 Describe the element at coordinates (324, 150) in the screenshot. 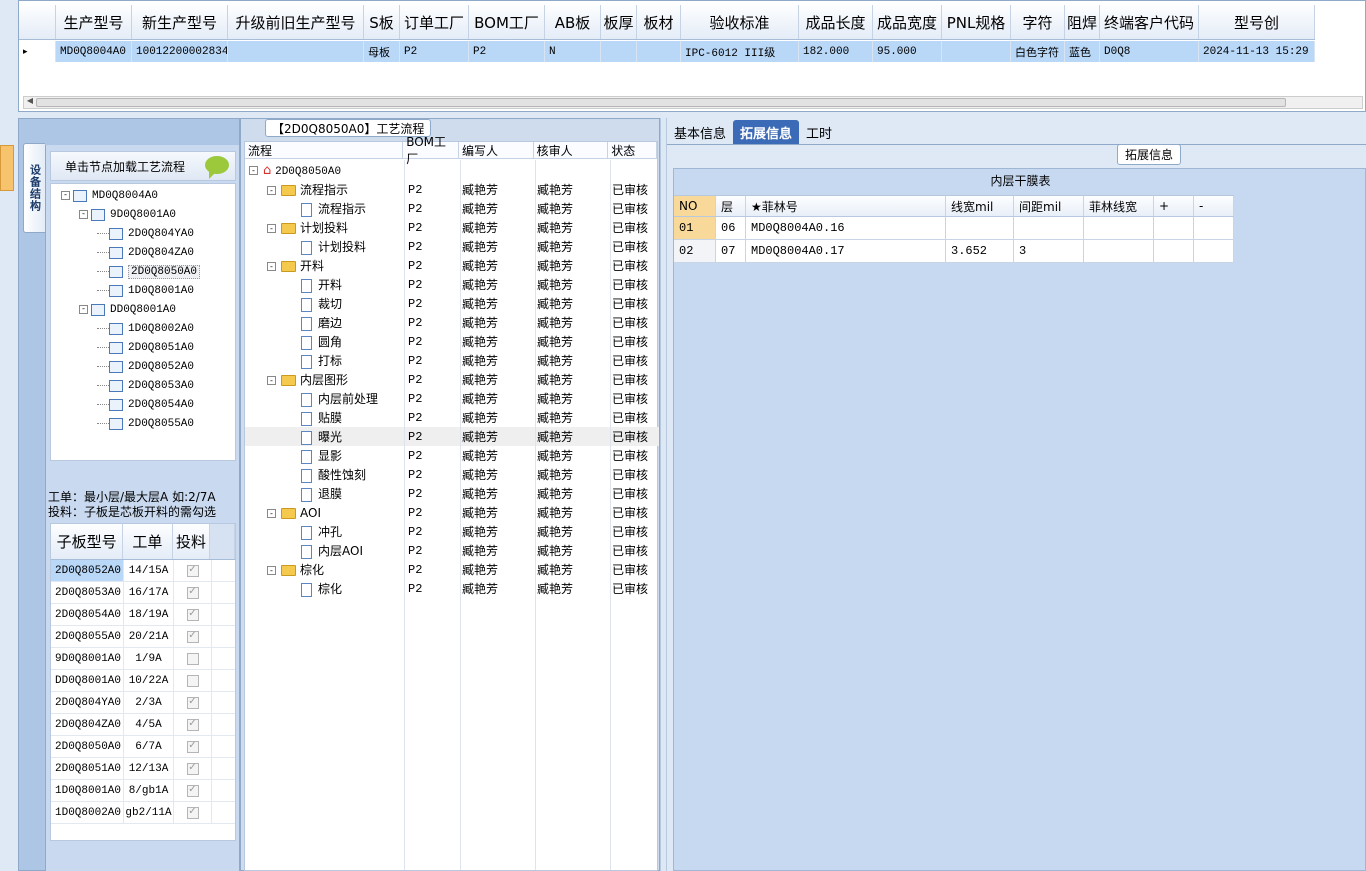

I see `column-header: 流程` at that location.